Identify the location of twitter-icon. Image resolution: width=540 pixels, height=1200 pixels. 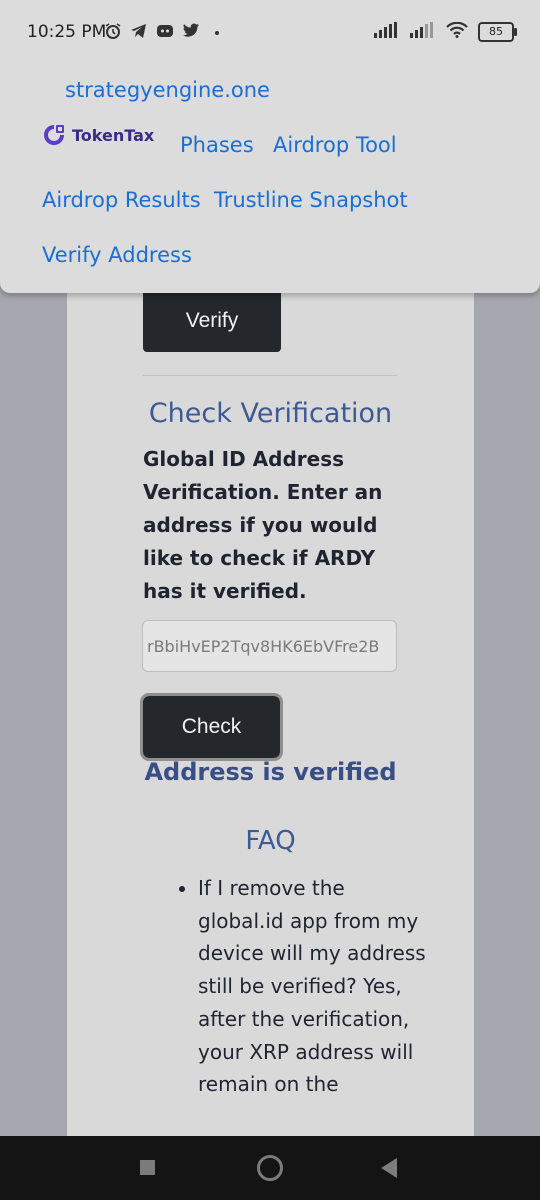
(191, 31).